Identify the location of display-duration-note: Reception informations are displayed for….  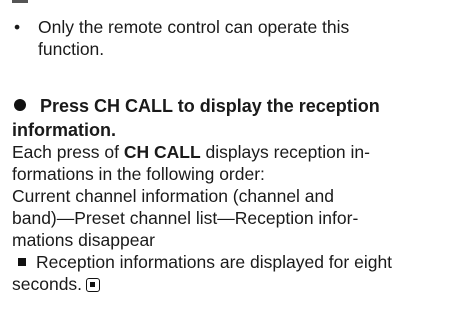
(235, 262).